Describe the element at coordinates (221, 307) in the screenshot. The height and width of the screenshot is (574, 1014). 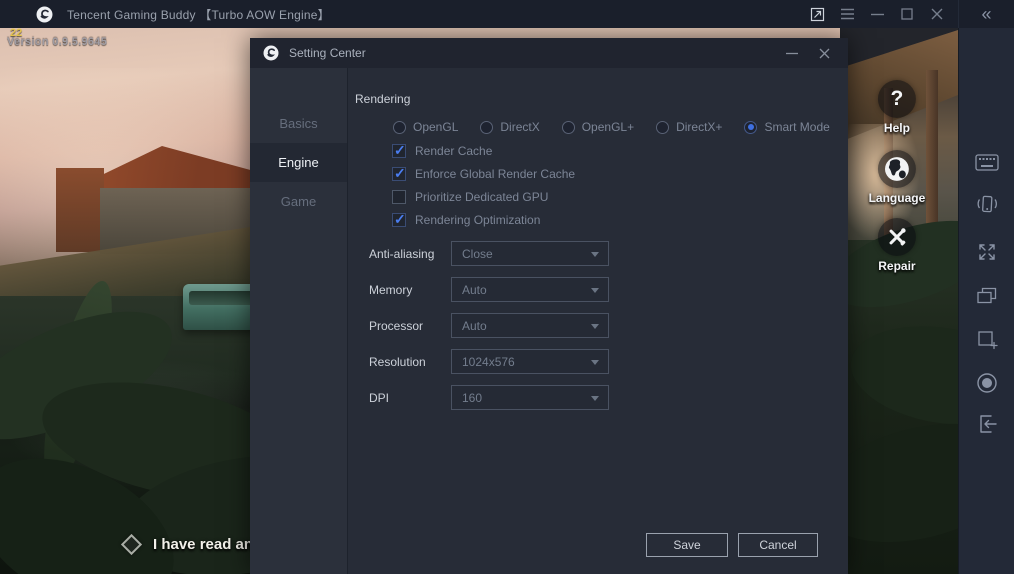
I see `background-bus` at that location.